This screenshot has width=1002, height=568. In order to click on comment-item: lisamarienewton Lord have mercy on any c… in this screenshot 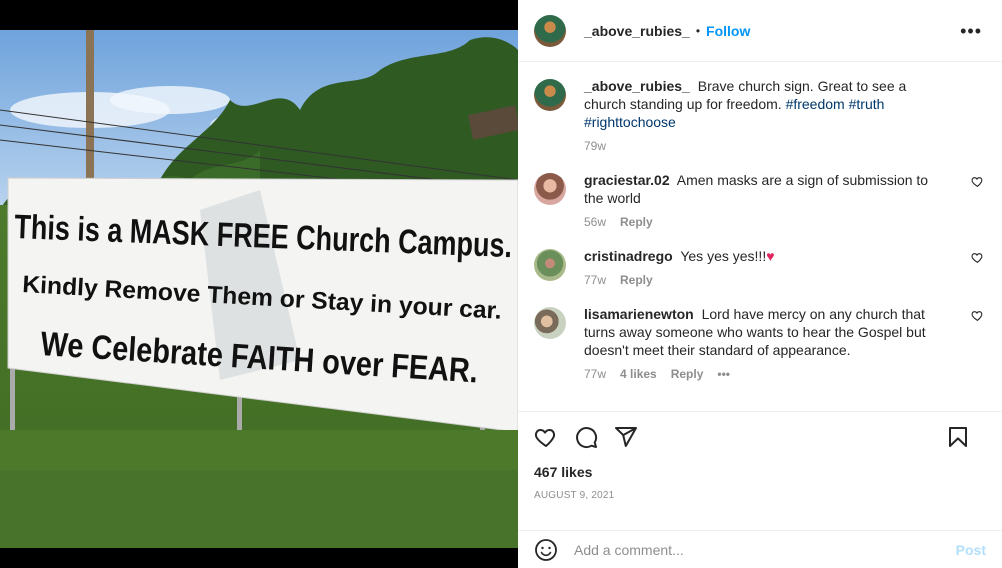, I will do `click(760, 343)`.